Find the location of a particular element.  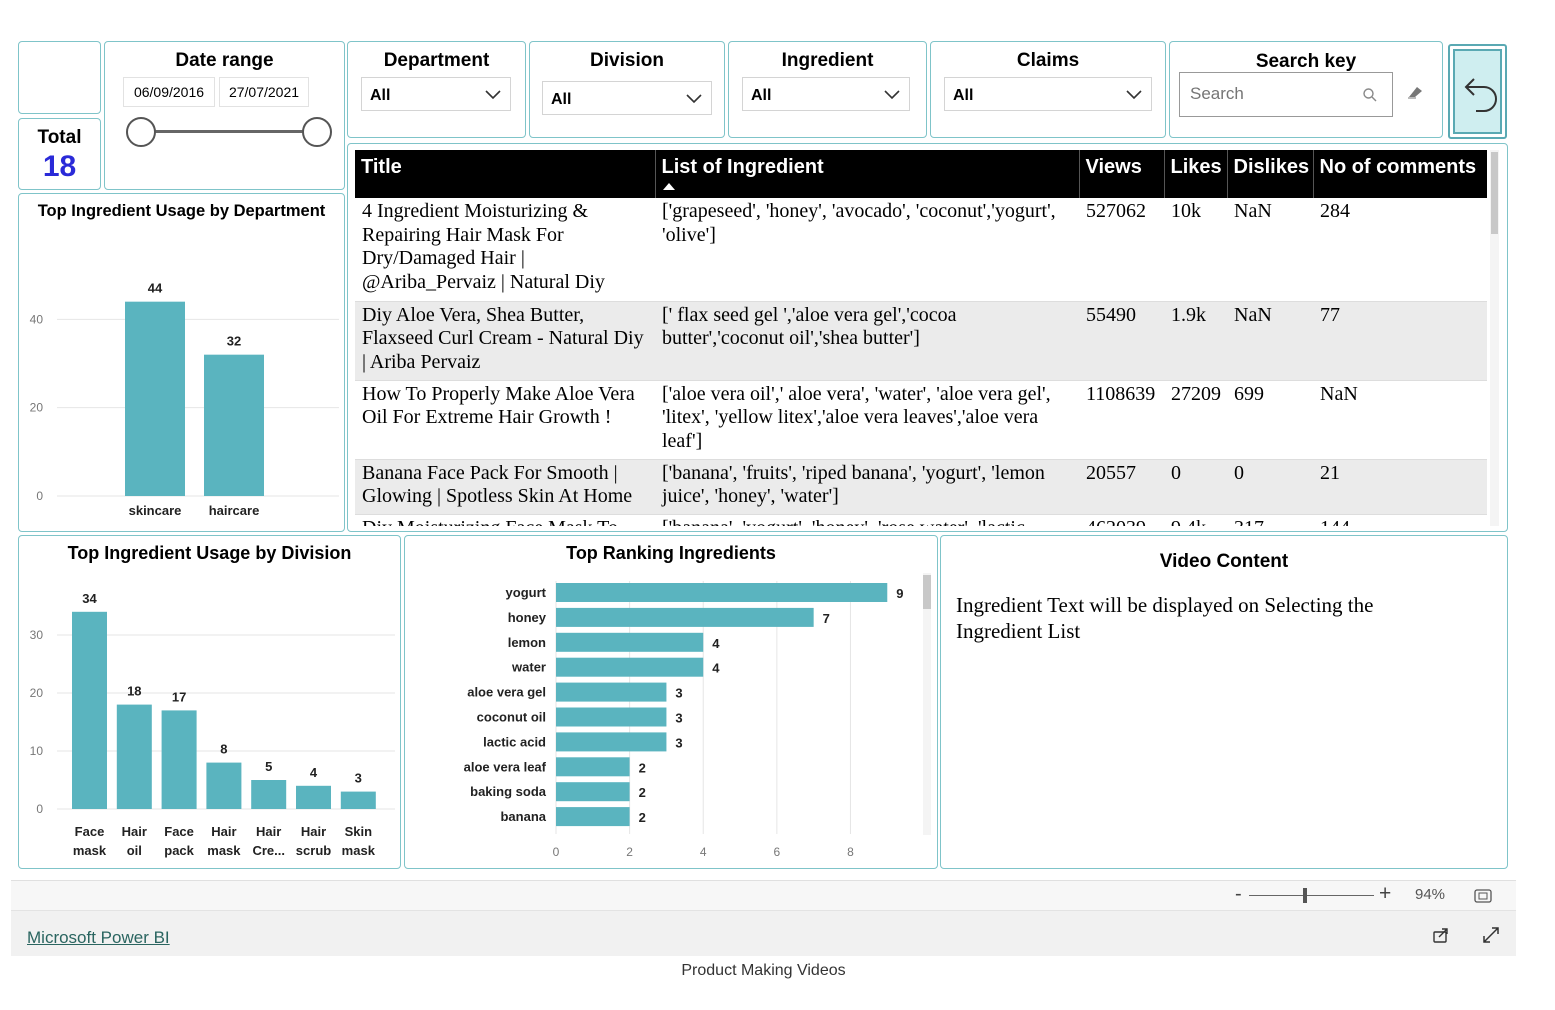

cell-title: Diy Moisturizing Face Mask To is located at coordinates (505, 520).